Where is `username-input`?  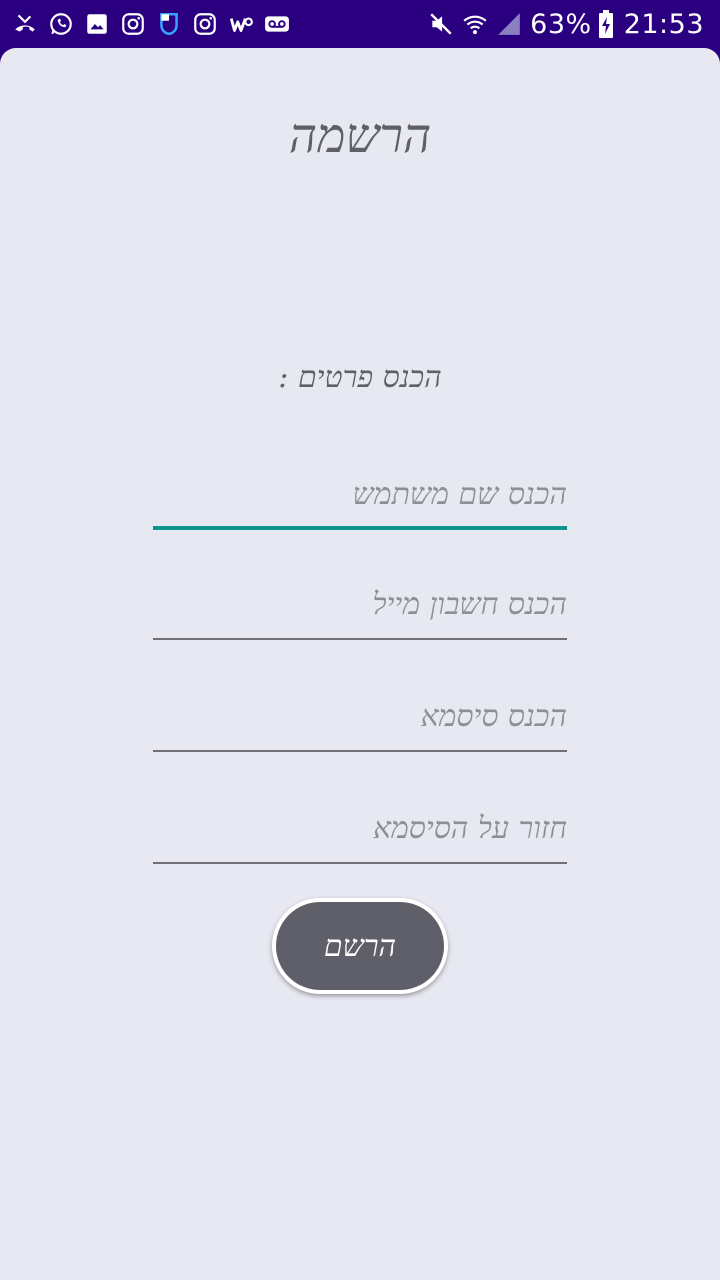
username-input is located at coordinates (360, 494).